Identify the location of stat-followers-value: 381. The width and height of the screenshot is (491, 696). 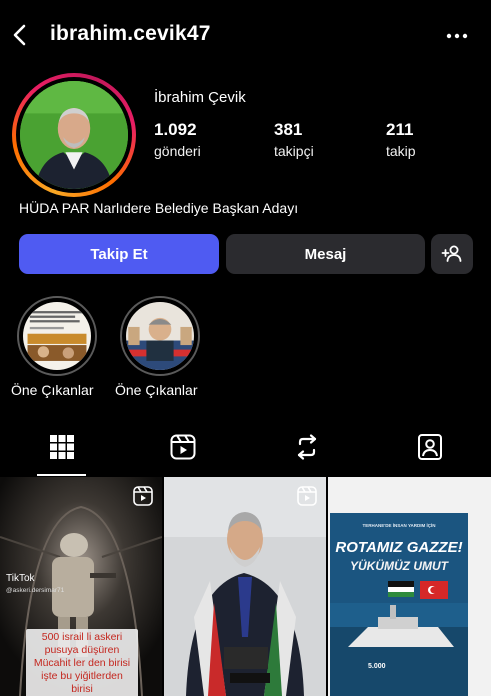
(288, 129).